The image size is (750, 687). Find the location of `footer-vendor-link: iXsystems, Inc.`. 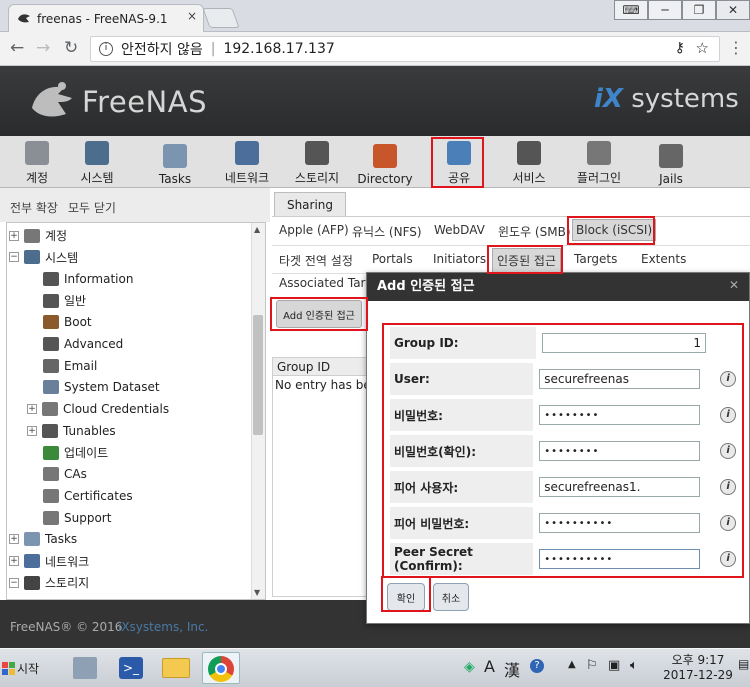

footer-vendor-link: iXsystems, Inc. is located at coordinates (163, 627).